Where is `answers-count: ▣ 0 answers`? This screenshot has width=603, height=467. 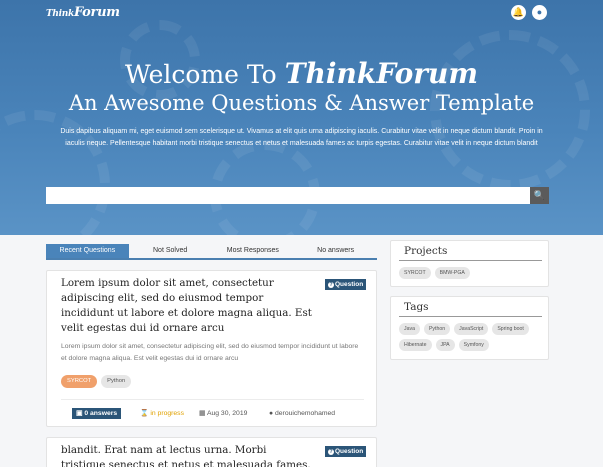 answers-count: ▣ 0 answers is located at coordinates (97, 413).